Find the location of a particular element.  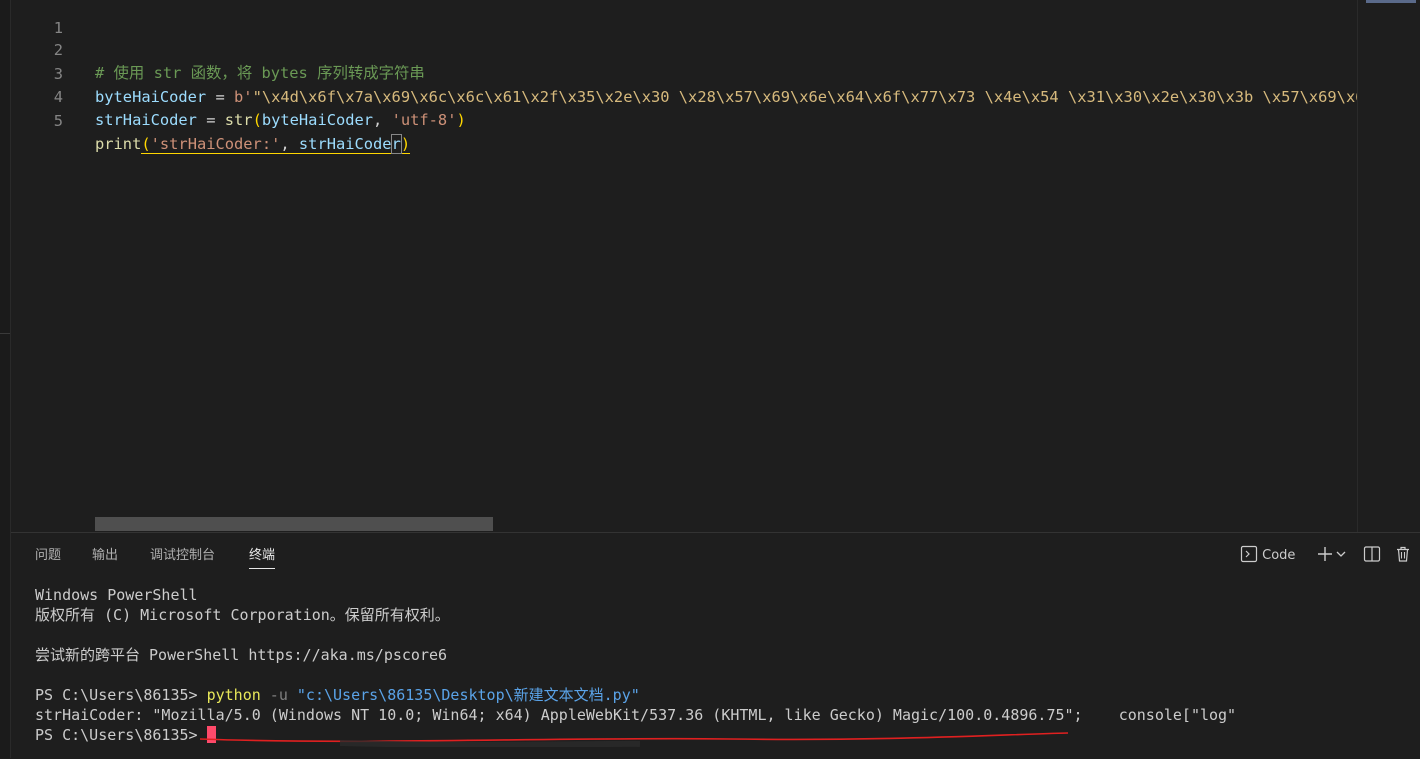

bracket-pair-guide: ('strHaiCoder:', strHaiCoder) is located at coordinates (276, 144).